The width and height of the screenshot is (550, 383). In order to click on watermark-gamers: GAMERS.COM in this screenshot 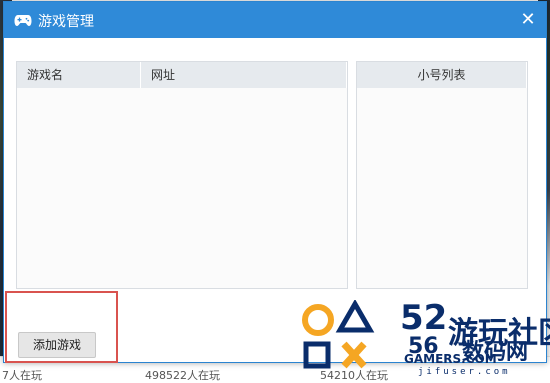, I will do `click(450, 359)`.